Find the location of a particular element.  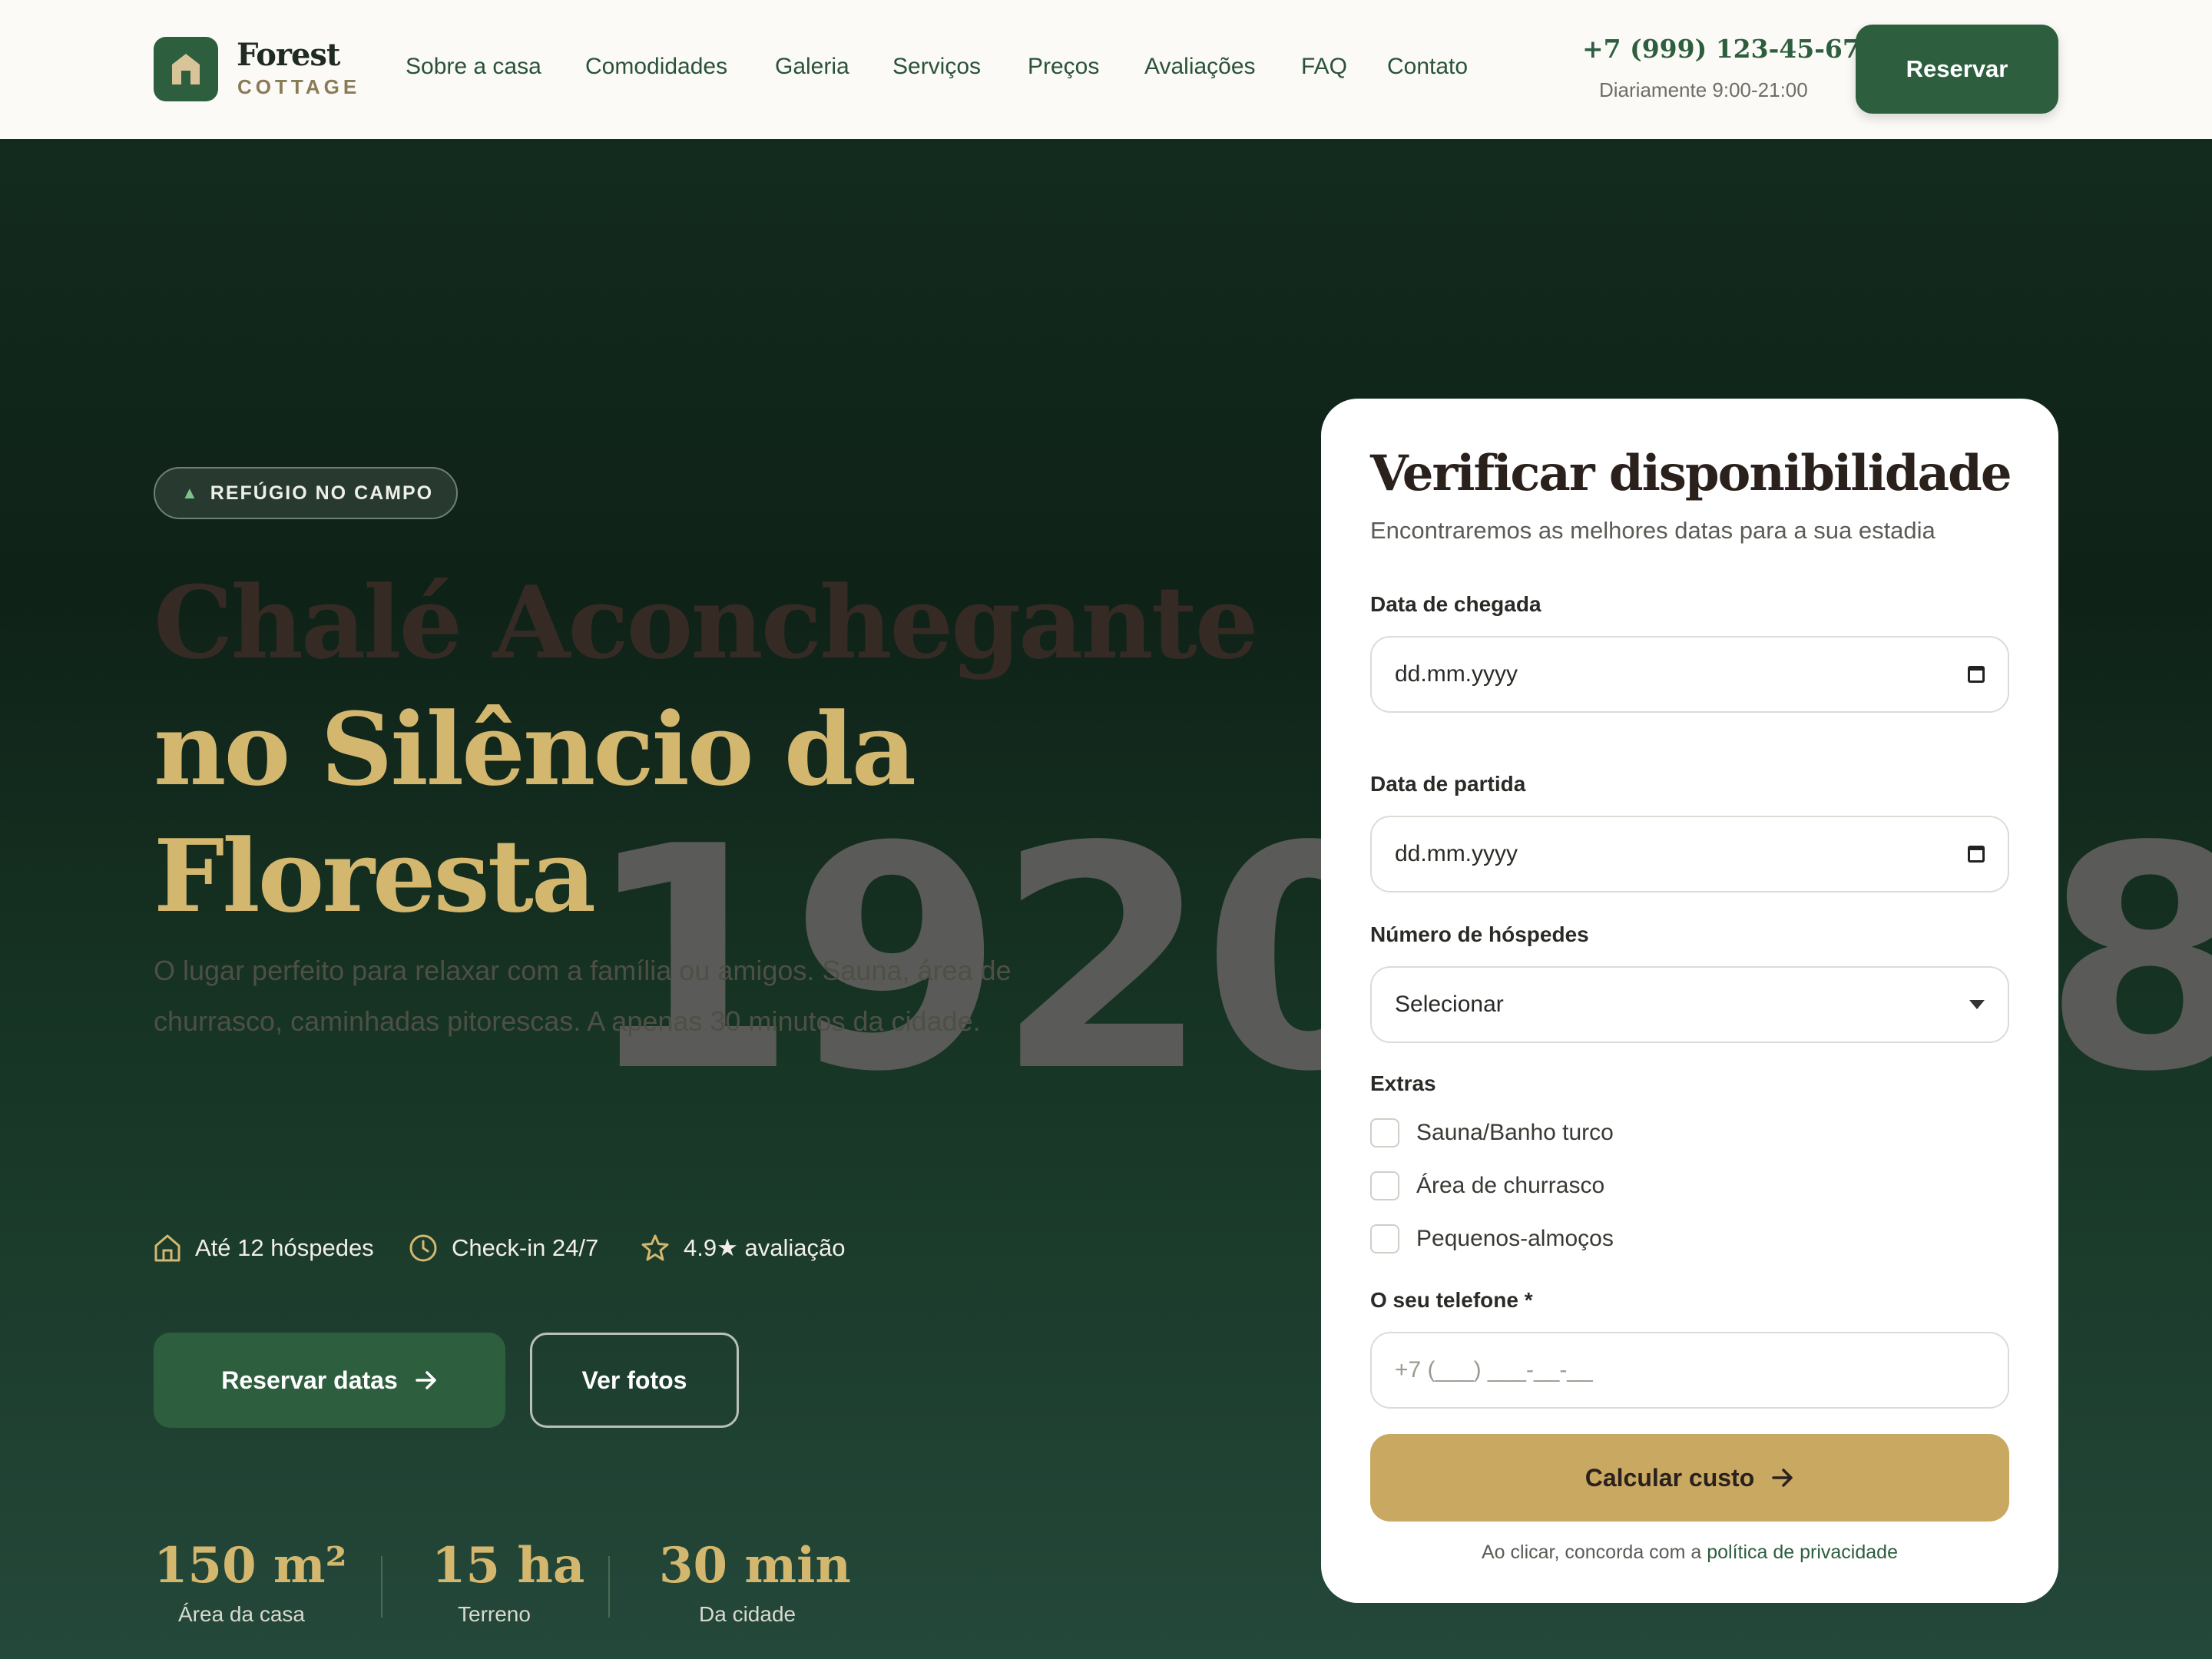

guests-select: Selecionar is located at coordinates (1690, 1005).